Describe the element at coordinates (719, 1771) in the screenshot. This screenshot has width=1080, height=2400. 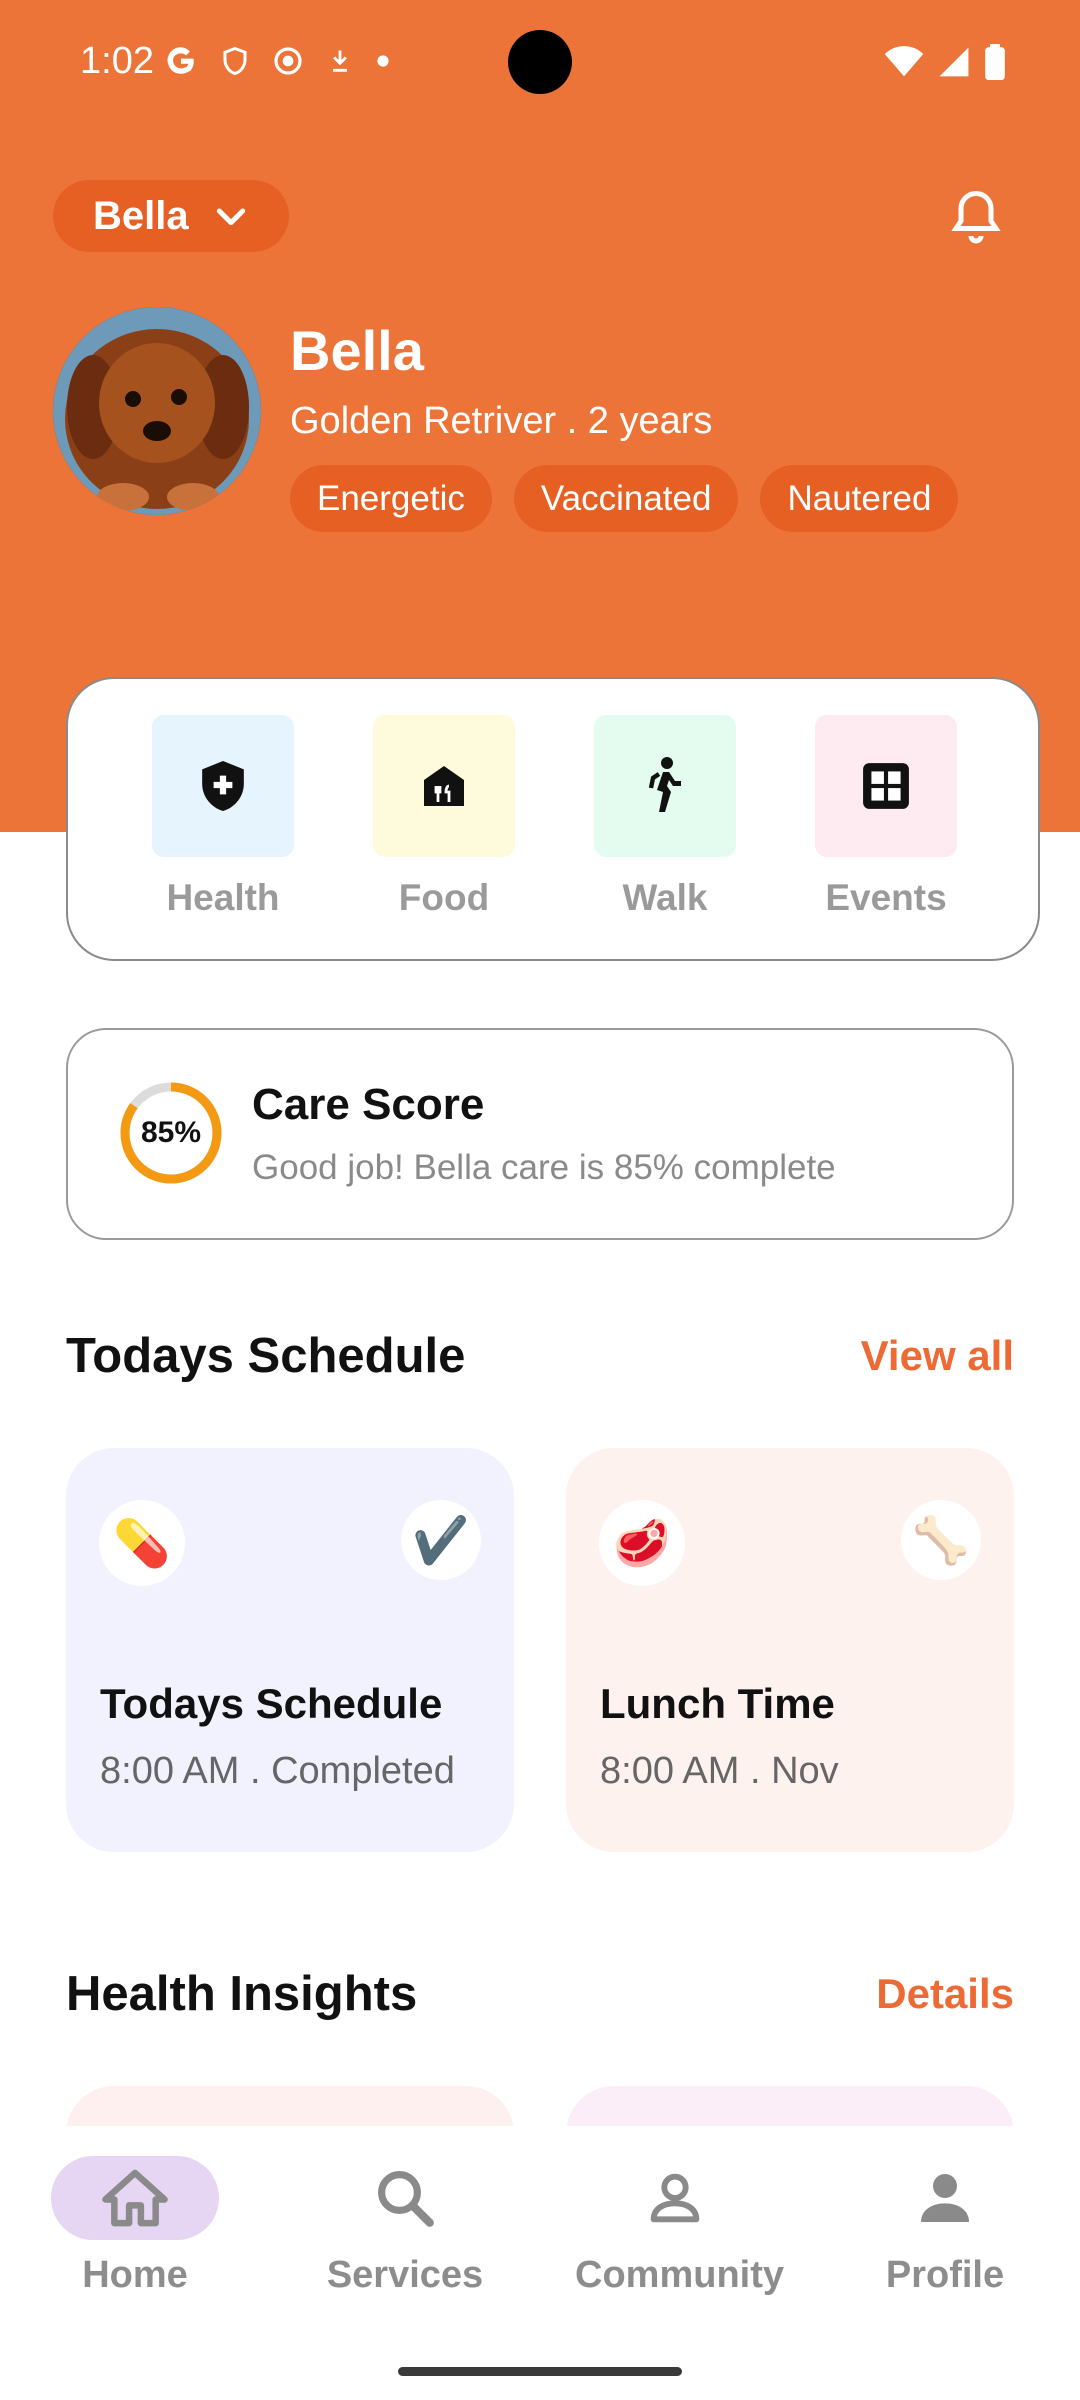
I see `schedule-card-subtitle: 8:00 AM . Nov` at that location.